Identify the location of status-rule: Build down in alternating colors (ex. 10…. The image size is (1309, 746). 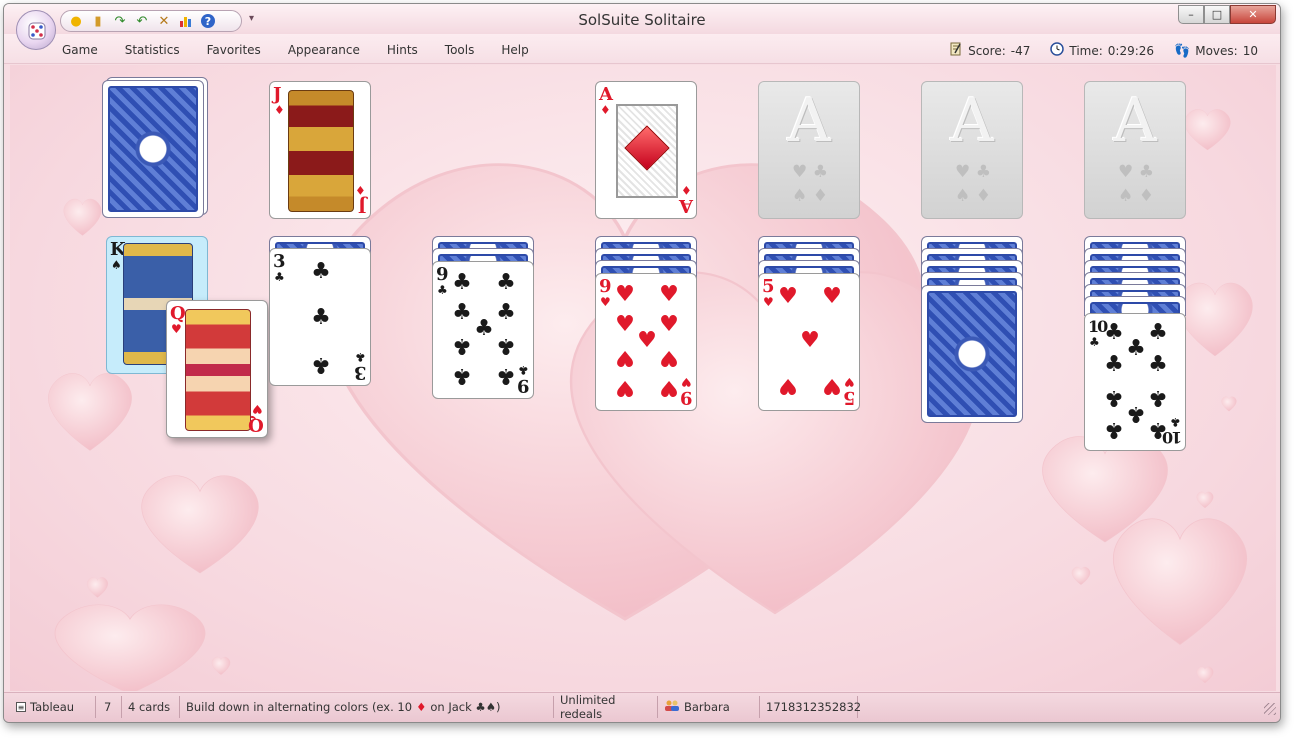
(367, 707).